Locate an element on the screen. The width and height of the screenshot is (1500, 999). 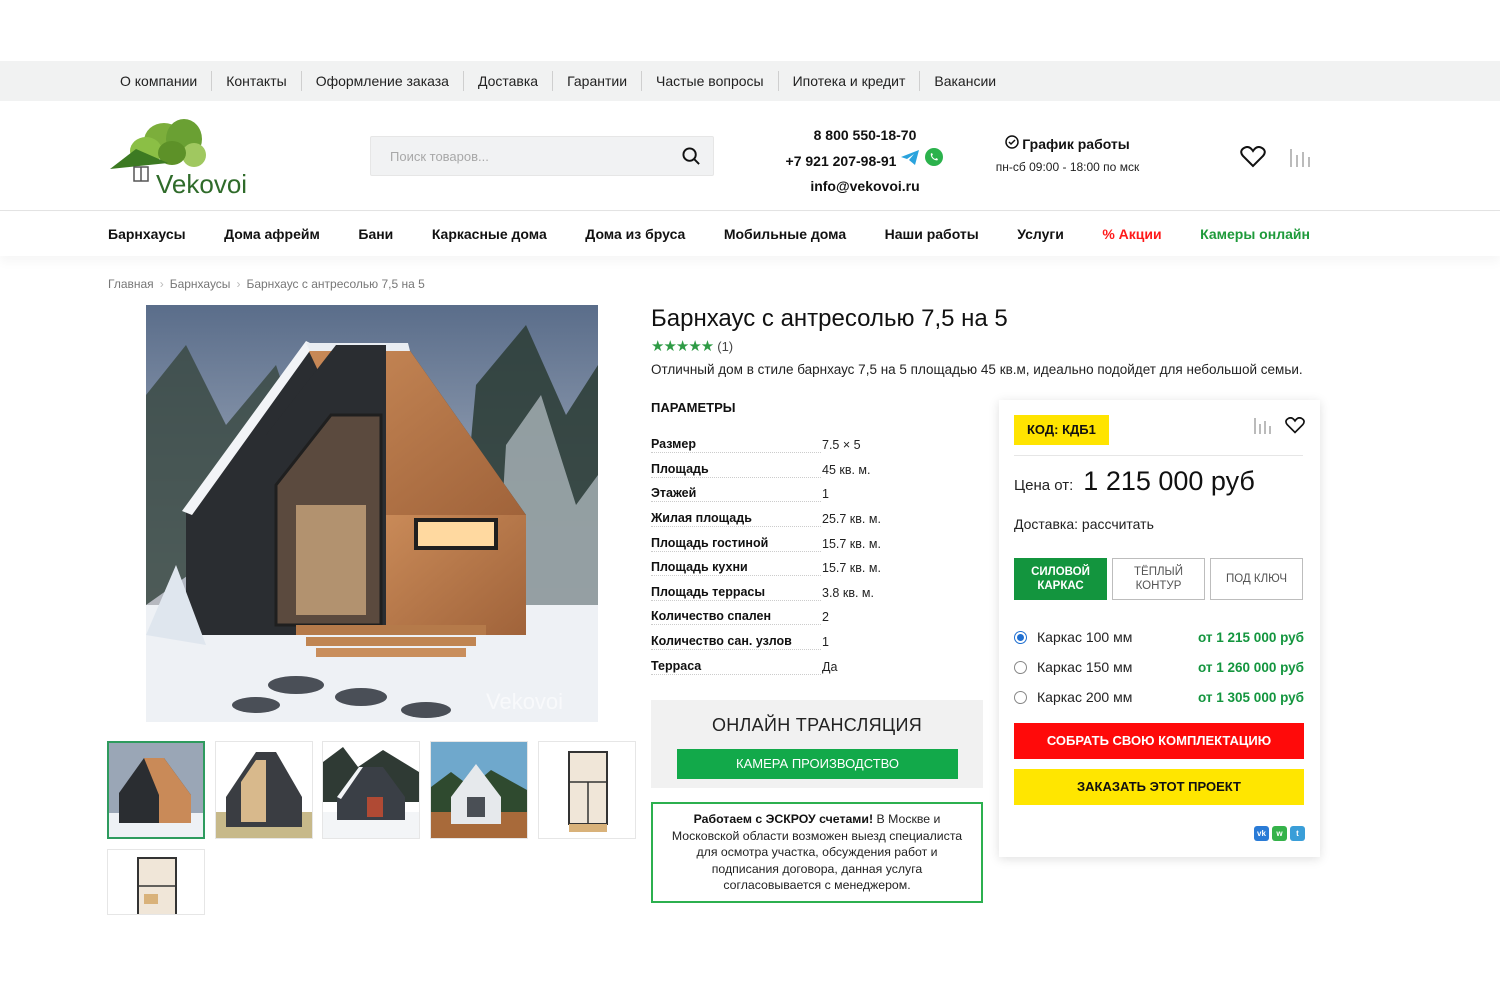
product-code-badge: КОД: КДБ1 is located at coordinates (1061, 430).